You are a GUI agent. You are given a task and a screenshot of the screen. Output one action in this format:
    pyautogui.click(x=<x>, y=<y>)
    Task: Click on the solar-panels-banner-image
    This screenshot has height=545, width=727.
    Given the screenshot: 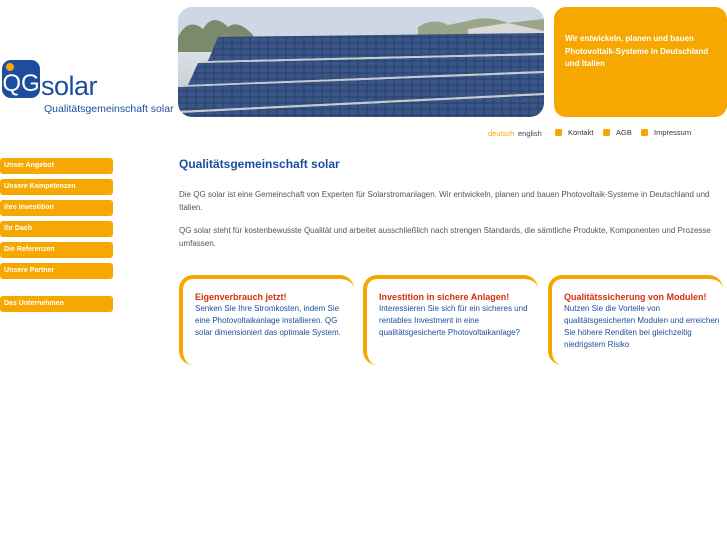 What is the action you would take?
    pyautogui.click(x=361, y=62)
    